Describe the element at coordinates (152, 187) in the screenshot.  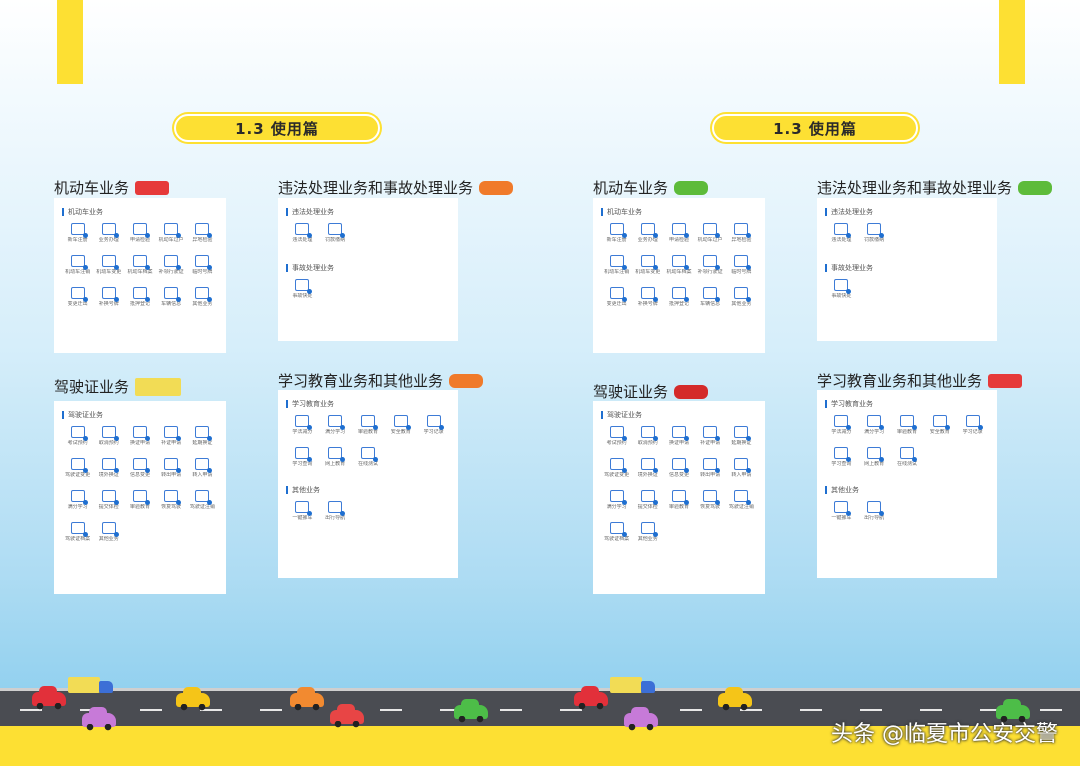
I see `ambulance-icon` at that location.